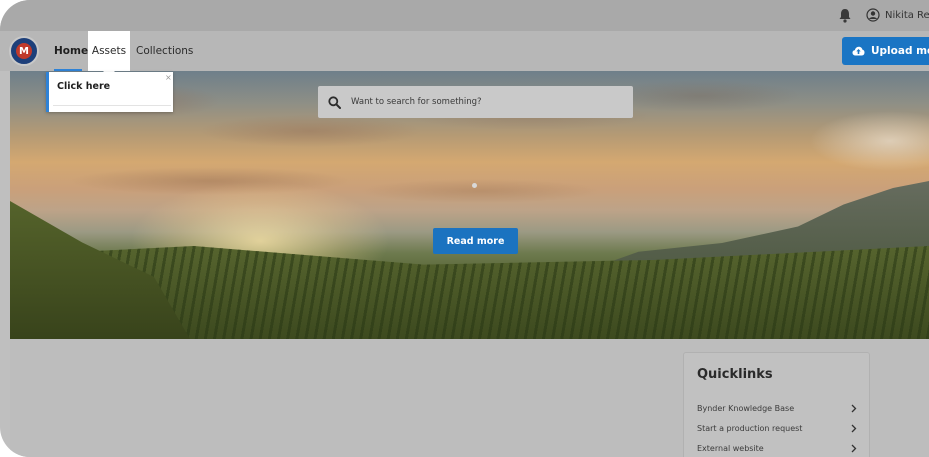  What do you see at coordinates (858, 51) in the screenshot?
I see `cloud-upload-icon` at bounding box center [858, 51].